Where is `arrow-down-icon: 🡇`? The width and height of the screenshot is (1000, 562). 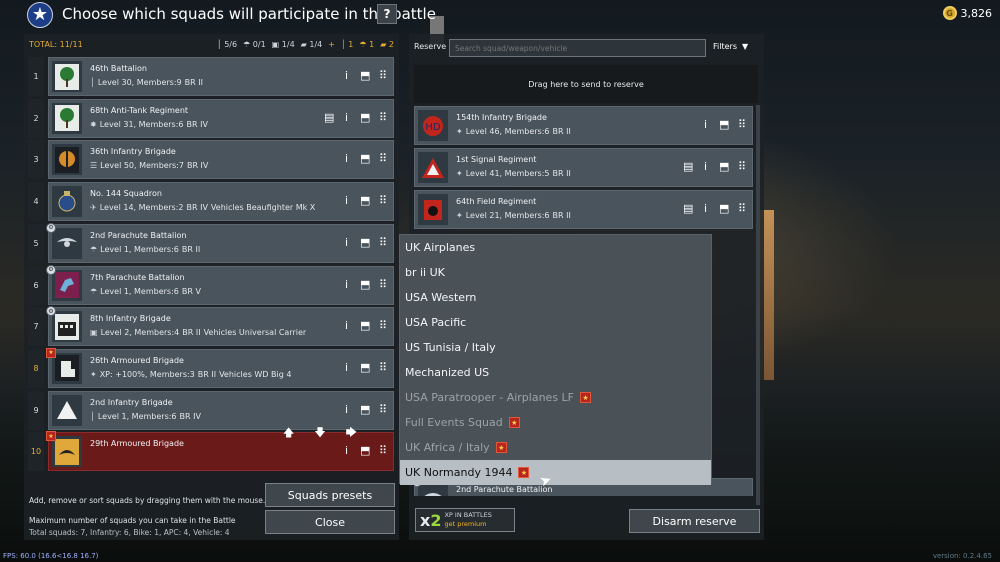
arrow-down-icon: 🡇 is located at coordinates (319, 433).